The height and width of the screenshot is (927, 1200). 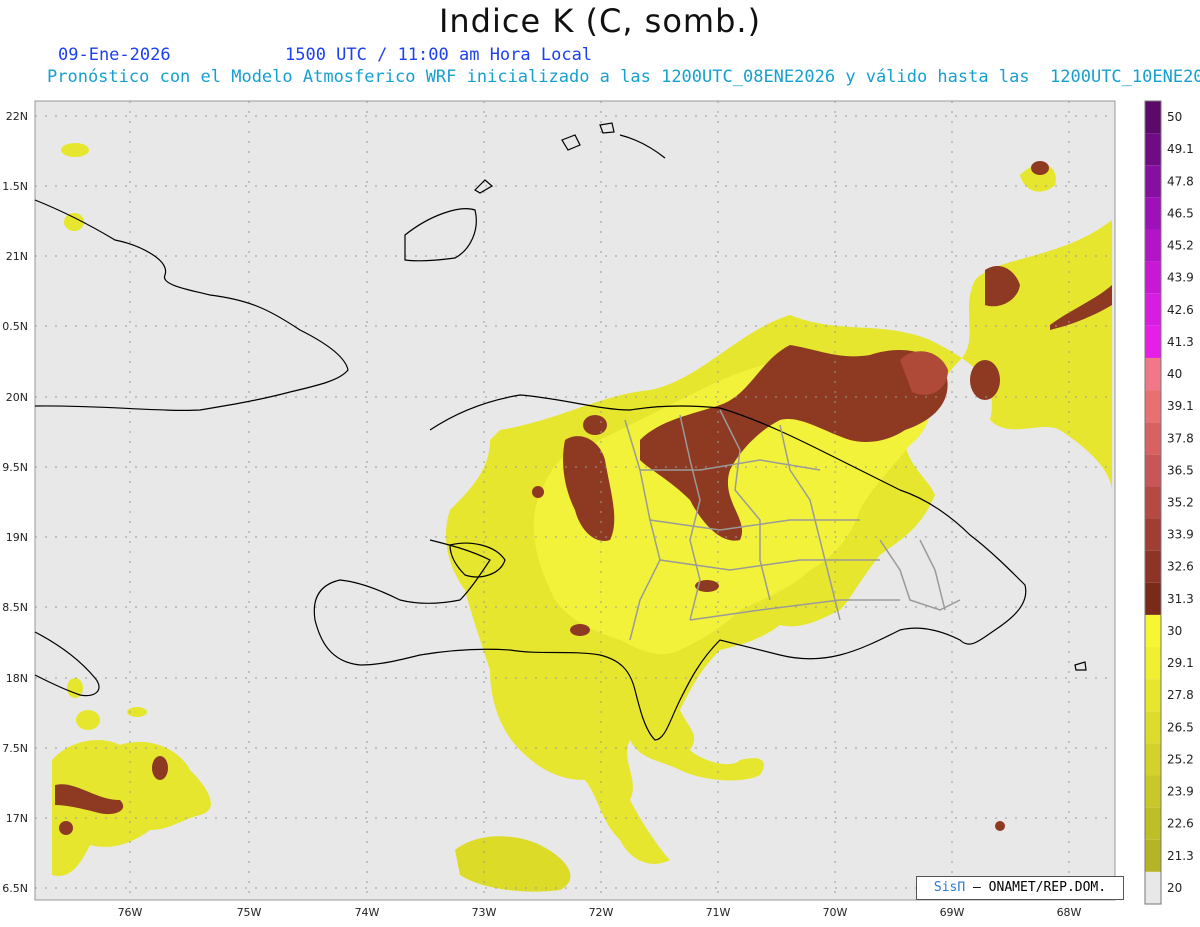 What do you see at coordinates (15, 607) in the screenshot?
I see `lat-label: 8.5N` at bounding box center [15, 607].